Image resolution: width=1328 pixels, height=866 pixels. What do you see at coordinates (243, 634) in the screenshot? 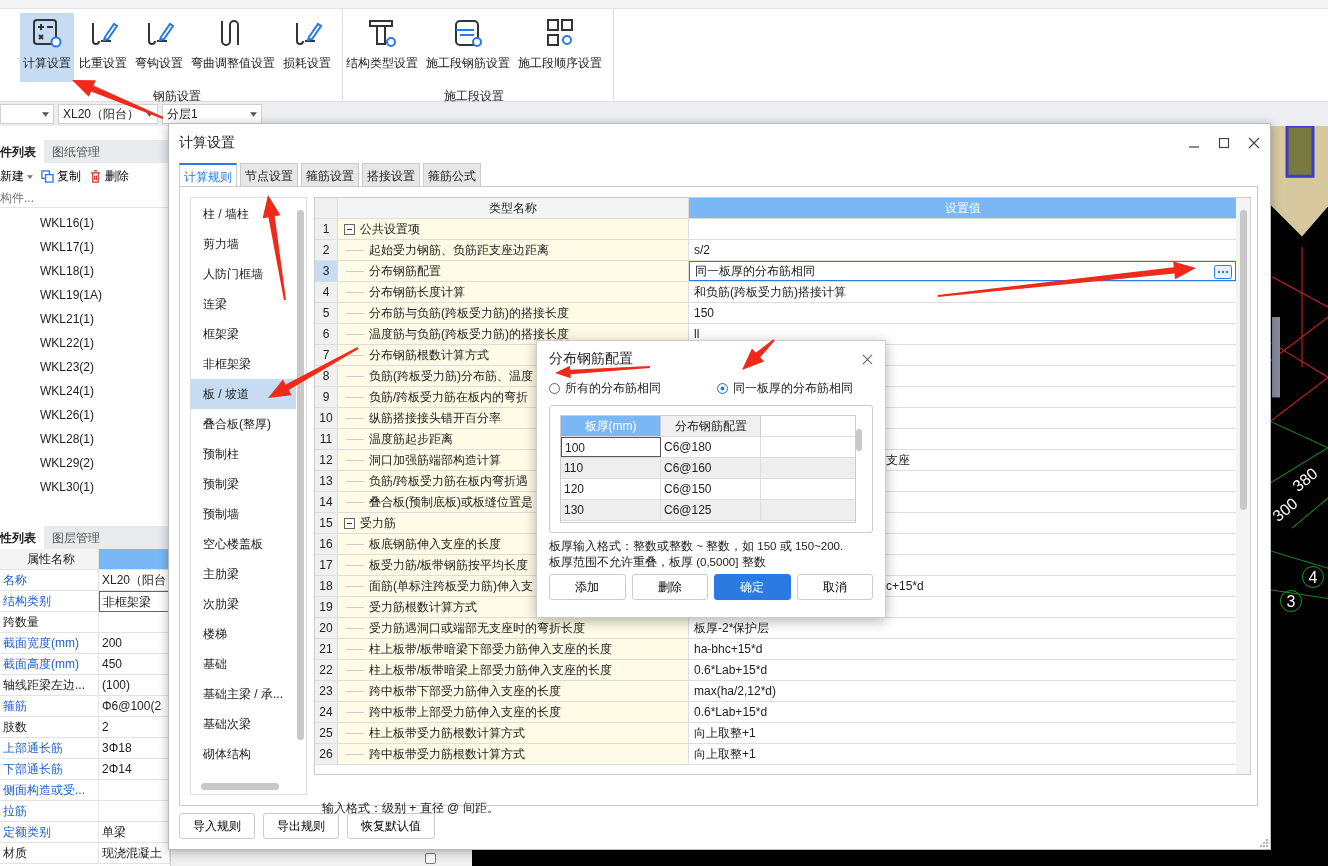
I see `category-item: 楼梯` at bounding box center [243, 634].